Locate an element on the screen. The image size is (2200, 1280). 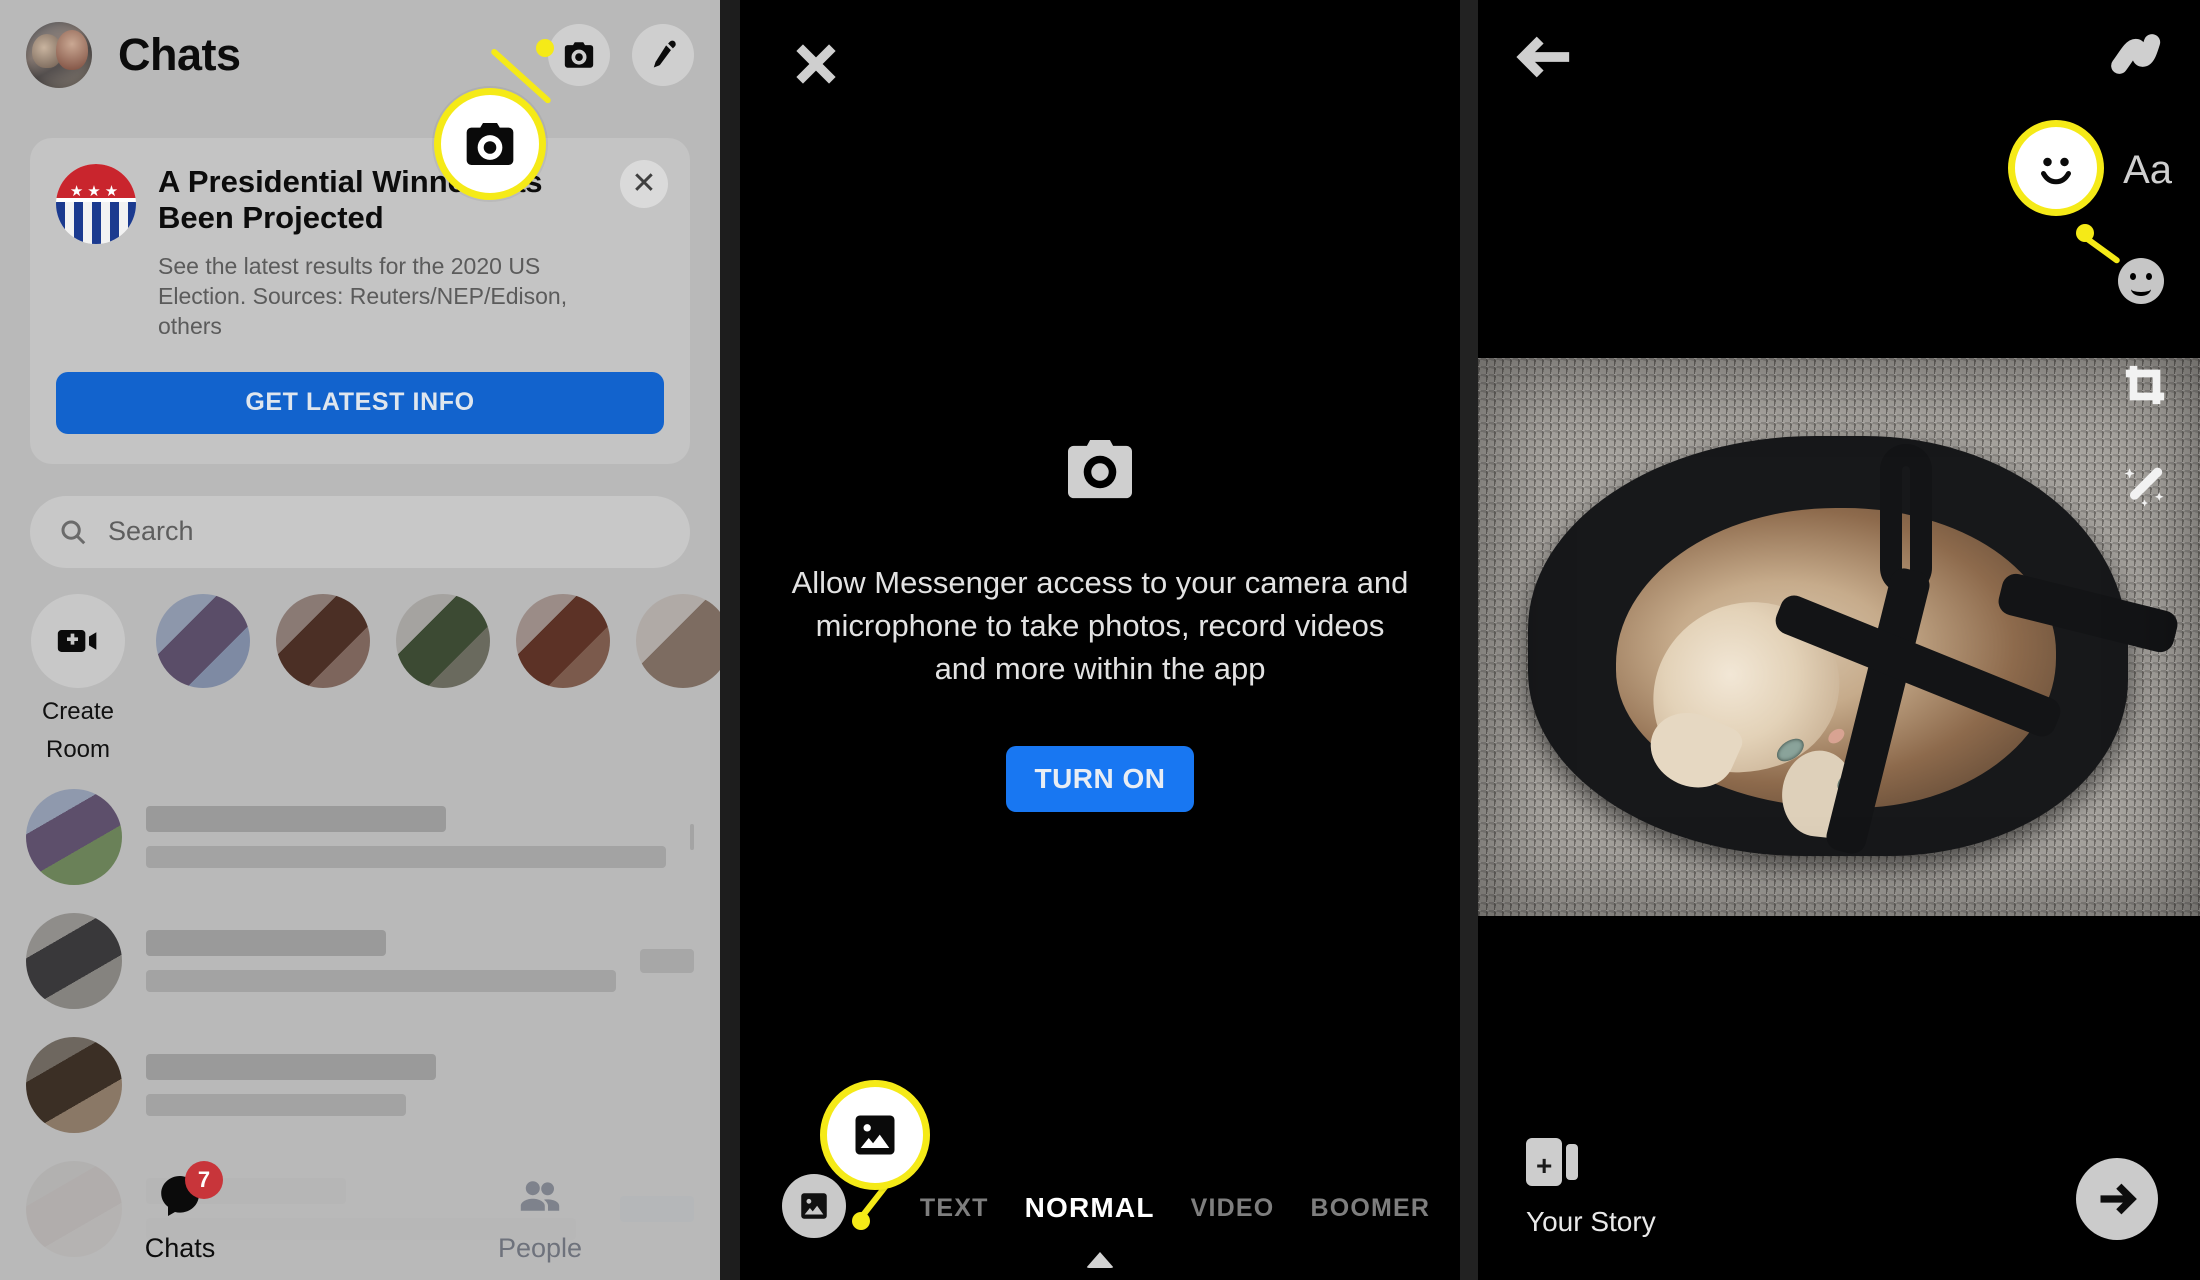
tab-chats-label: Chats is located at coordinates (180, 1247).